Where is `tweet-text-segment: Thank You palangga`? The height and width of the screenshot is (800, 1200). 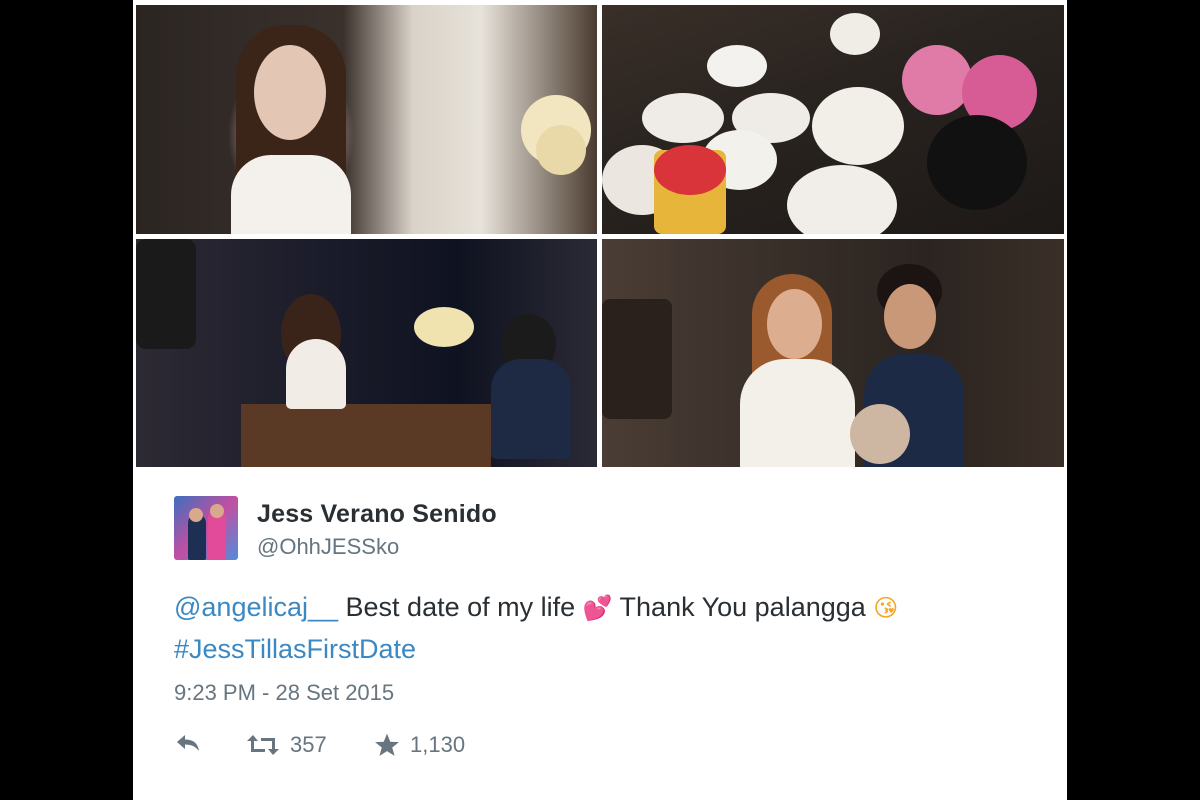 tweet-text-segment: Thank You palangga is located at coordinates (743, 607).